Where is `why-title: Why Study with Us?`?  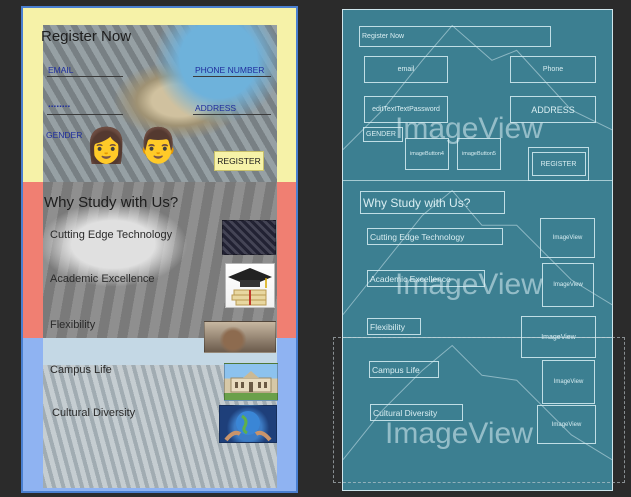
why-title: Why Study with Us? is located at coordinates (111, 202).